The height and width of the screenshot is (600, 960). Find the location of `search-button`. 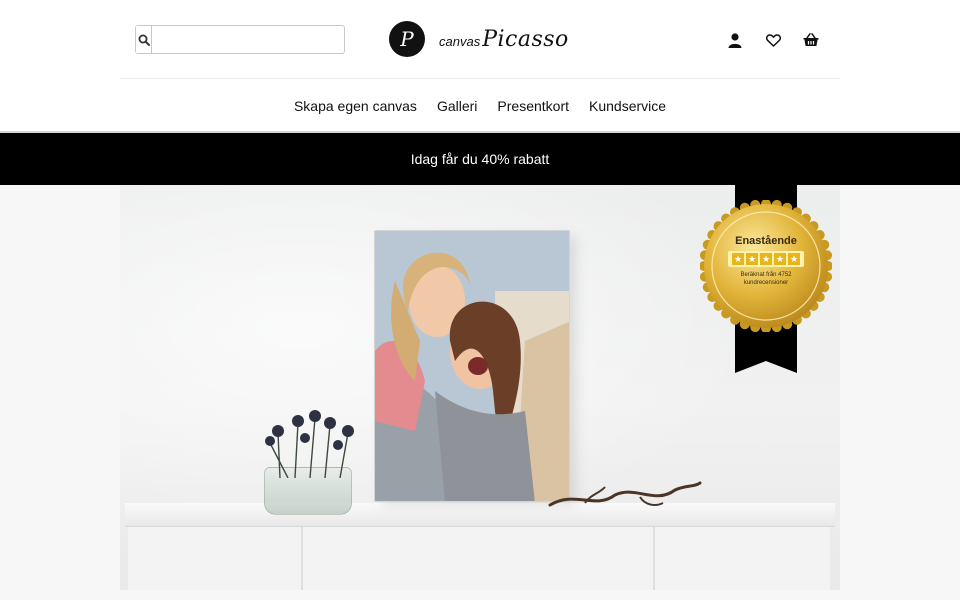

search-button is located at coordinates (144, 39).